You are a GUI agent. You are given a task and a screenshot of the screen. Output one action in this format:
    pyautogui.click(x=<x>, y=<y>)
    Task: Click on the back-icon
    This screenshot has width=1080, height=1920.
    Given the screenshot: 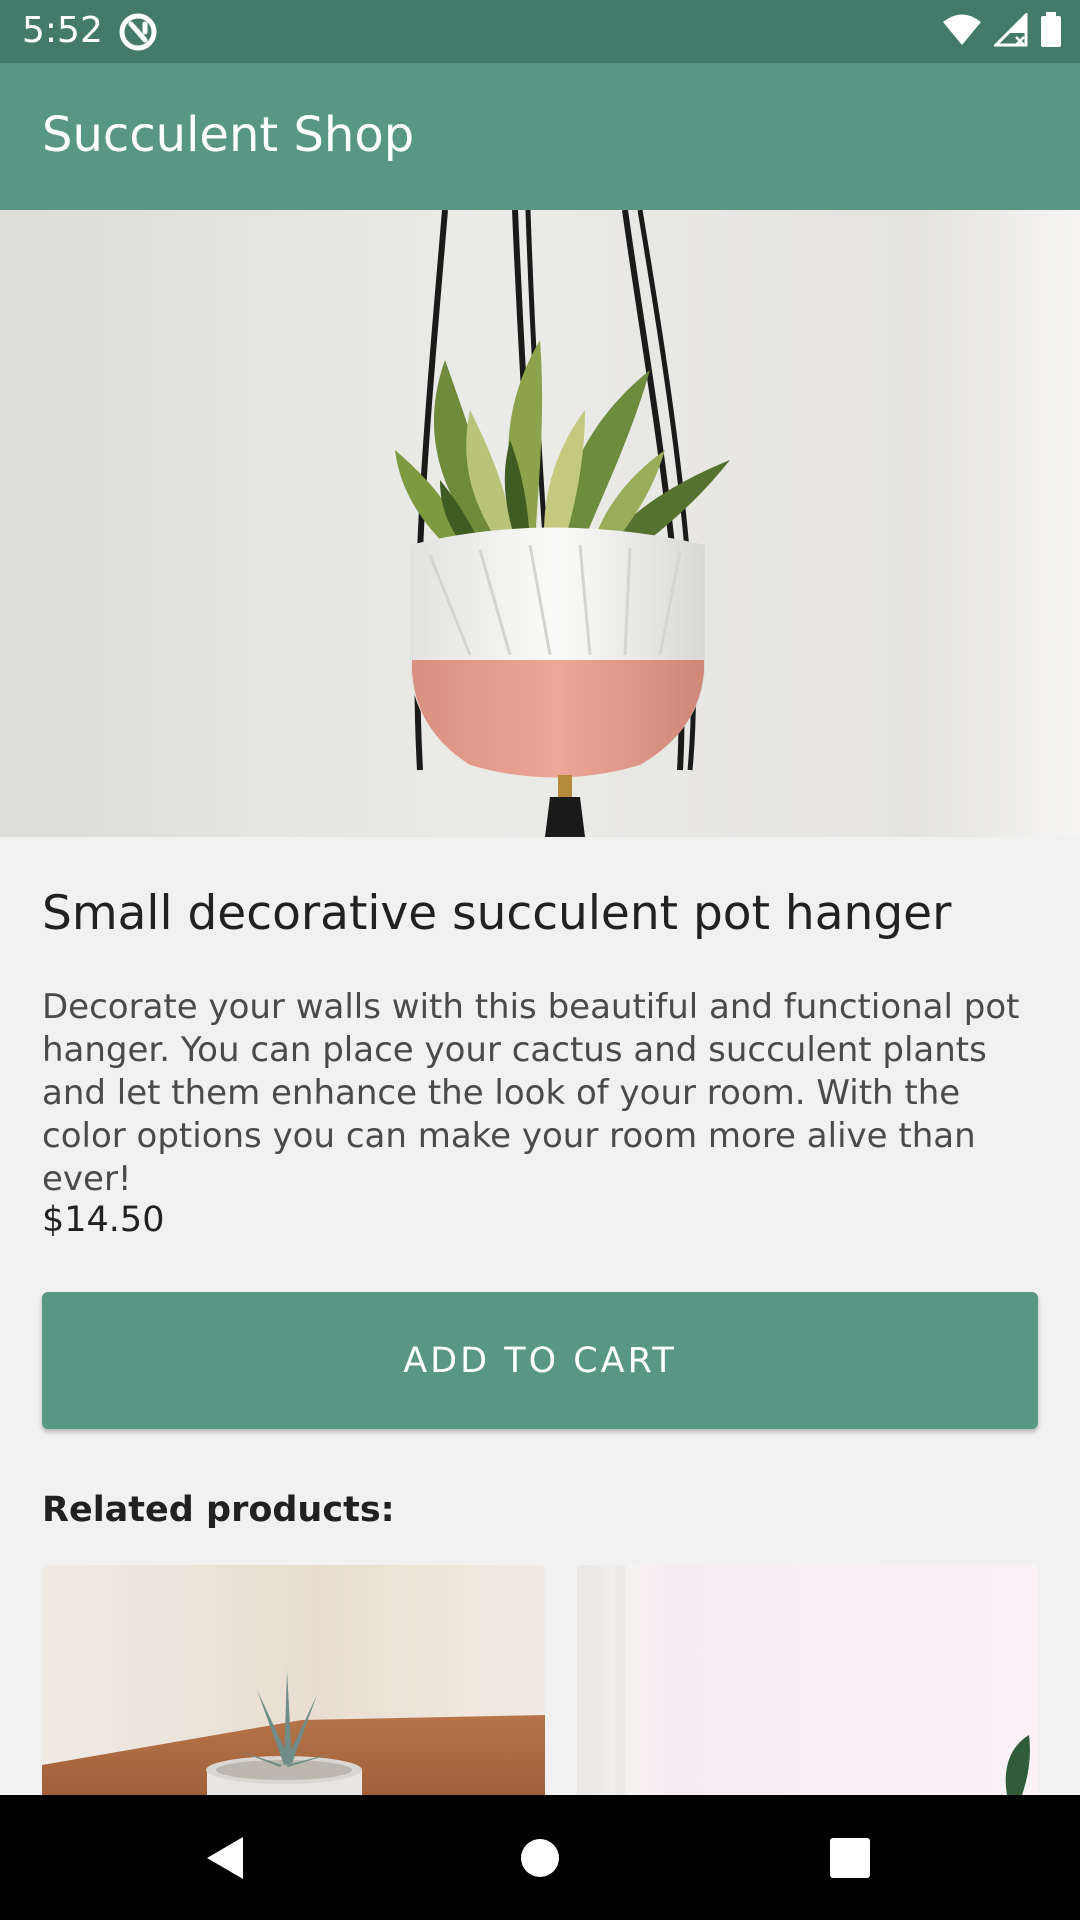 What is the action you would take?
    pyautogui.click(x=225, y=1858)
    